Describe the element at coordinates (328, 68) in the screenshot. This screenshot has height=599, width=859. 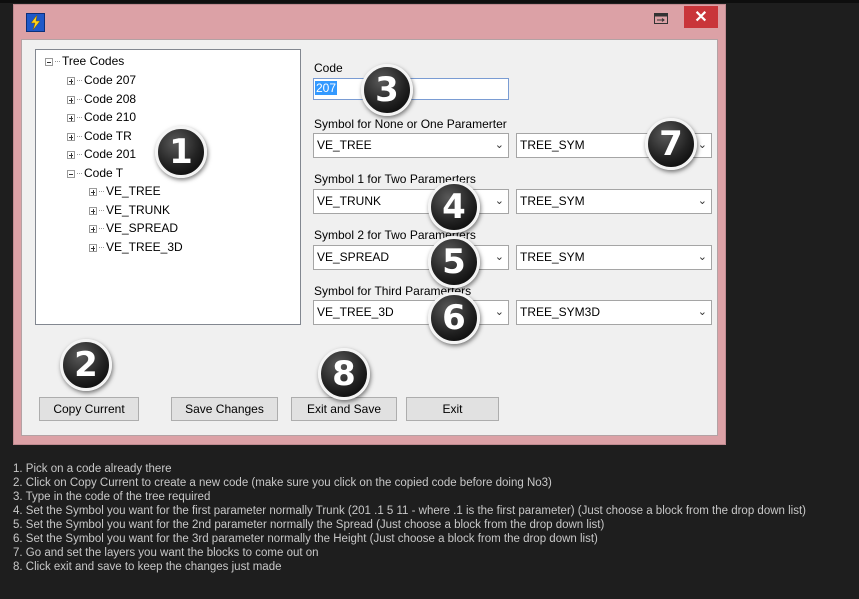
I see `code-label: Code` at that location.